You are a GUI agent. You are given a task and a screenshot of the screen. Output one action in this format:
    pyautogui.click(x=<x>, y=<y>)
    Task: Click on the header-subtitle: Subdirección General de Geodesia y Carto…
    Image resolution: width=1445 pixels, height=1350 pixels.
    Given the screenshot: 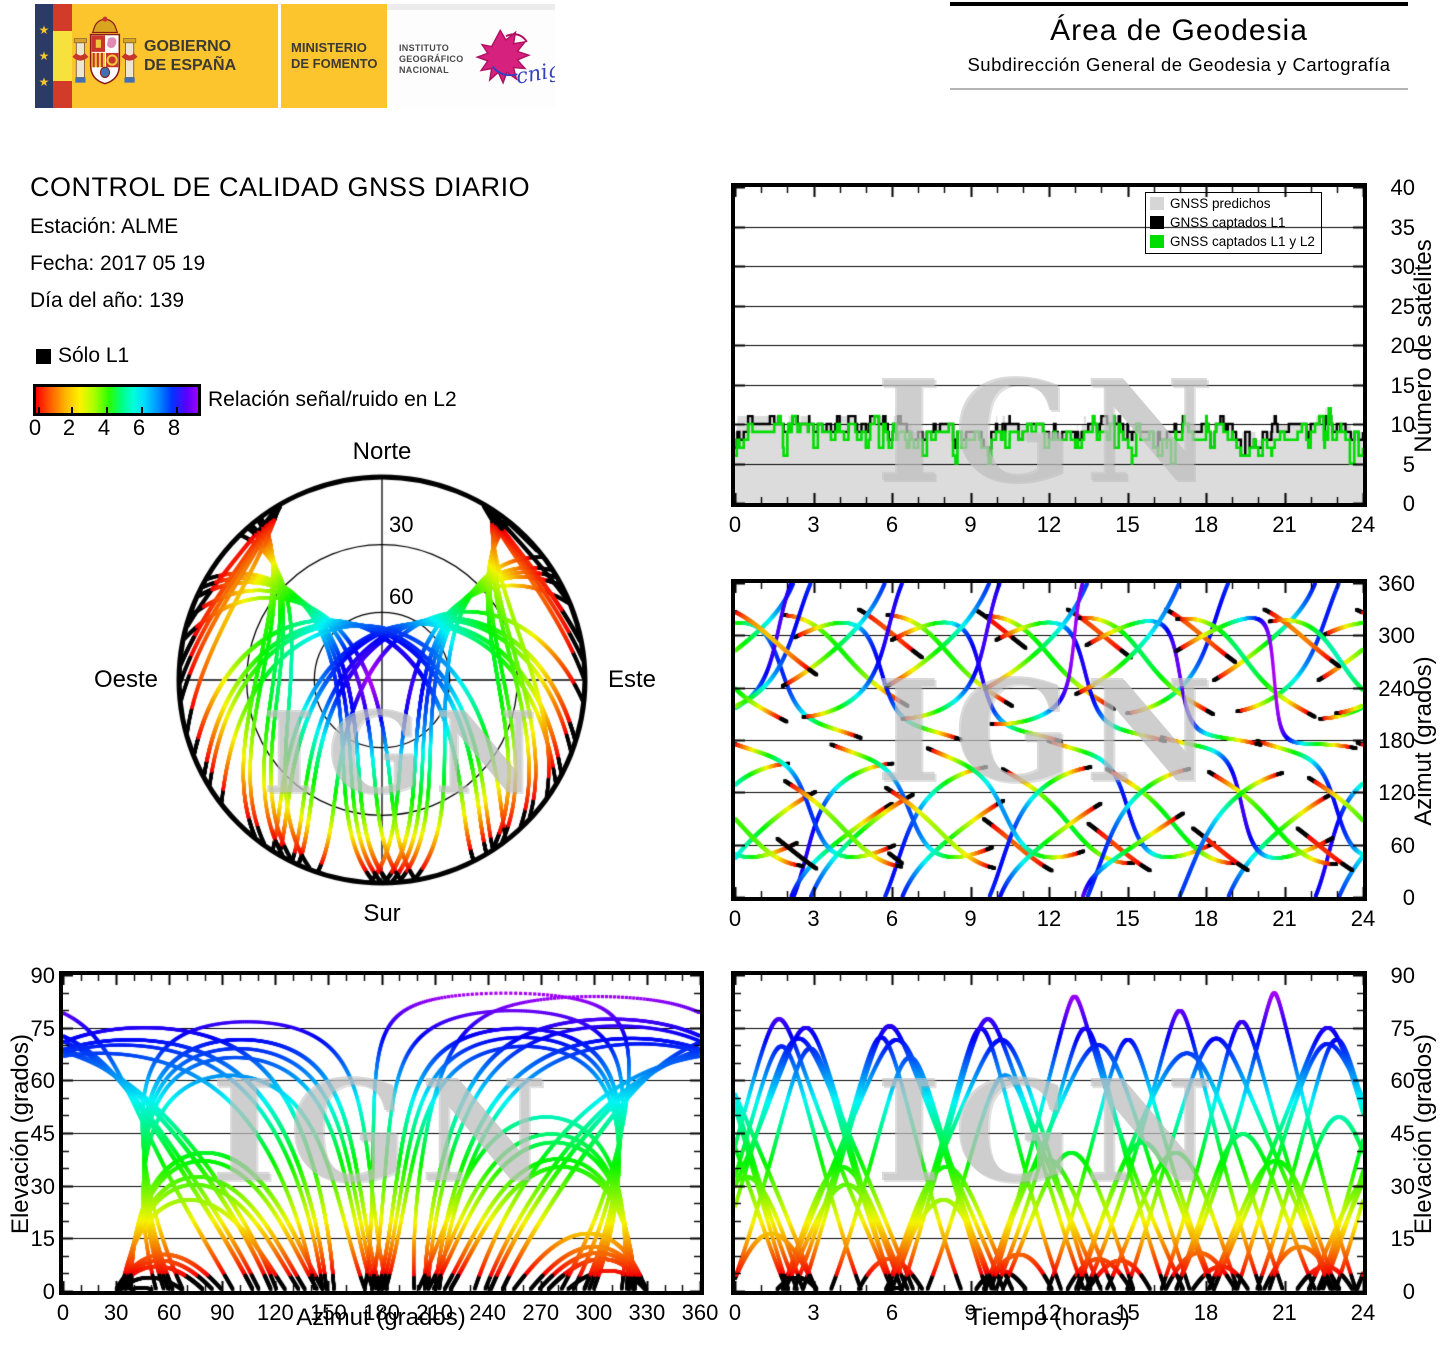 What is the action you would take?
    pyautogui.click(x=1179, y=64)
    